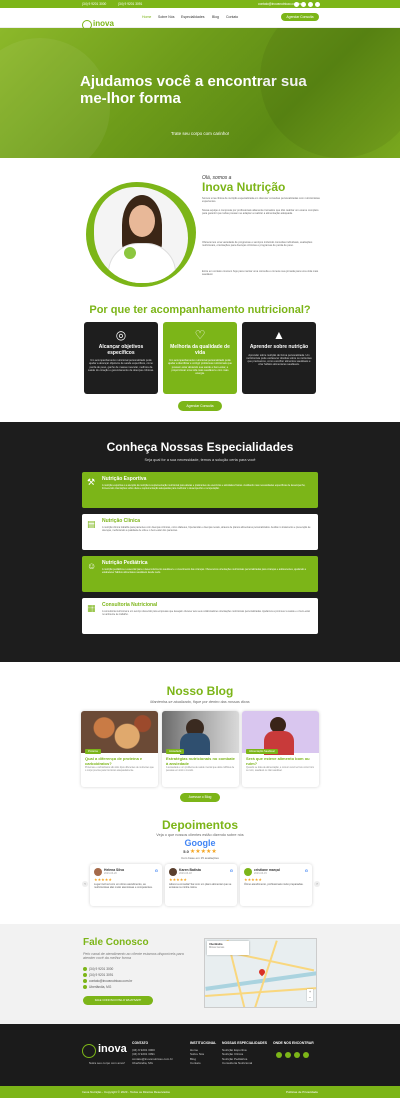 The width and height of the screenshot is (400, 1098). What do you see at coordinates (85, 975) in the screenshot?
I see `phone-icon` at bounding box center [85, 975].